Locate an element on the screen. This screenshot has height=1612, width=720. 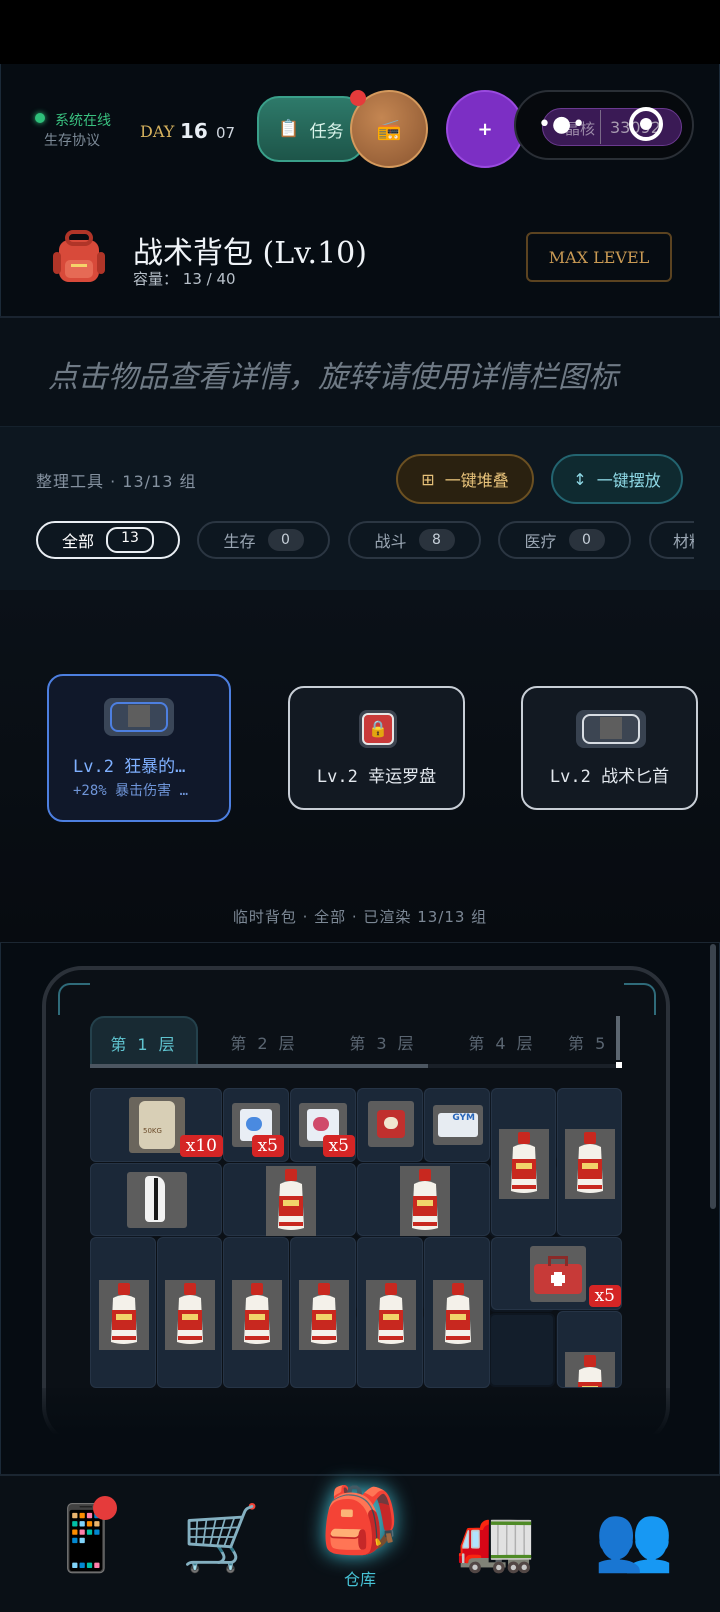
tab-layer-5: 第 5 is located at coordinates (593, 1042).